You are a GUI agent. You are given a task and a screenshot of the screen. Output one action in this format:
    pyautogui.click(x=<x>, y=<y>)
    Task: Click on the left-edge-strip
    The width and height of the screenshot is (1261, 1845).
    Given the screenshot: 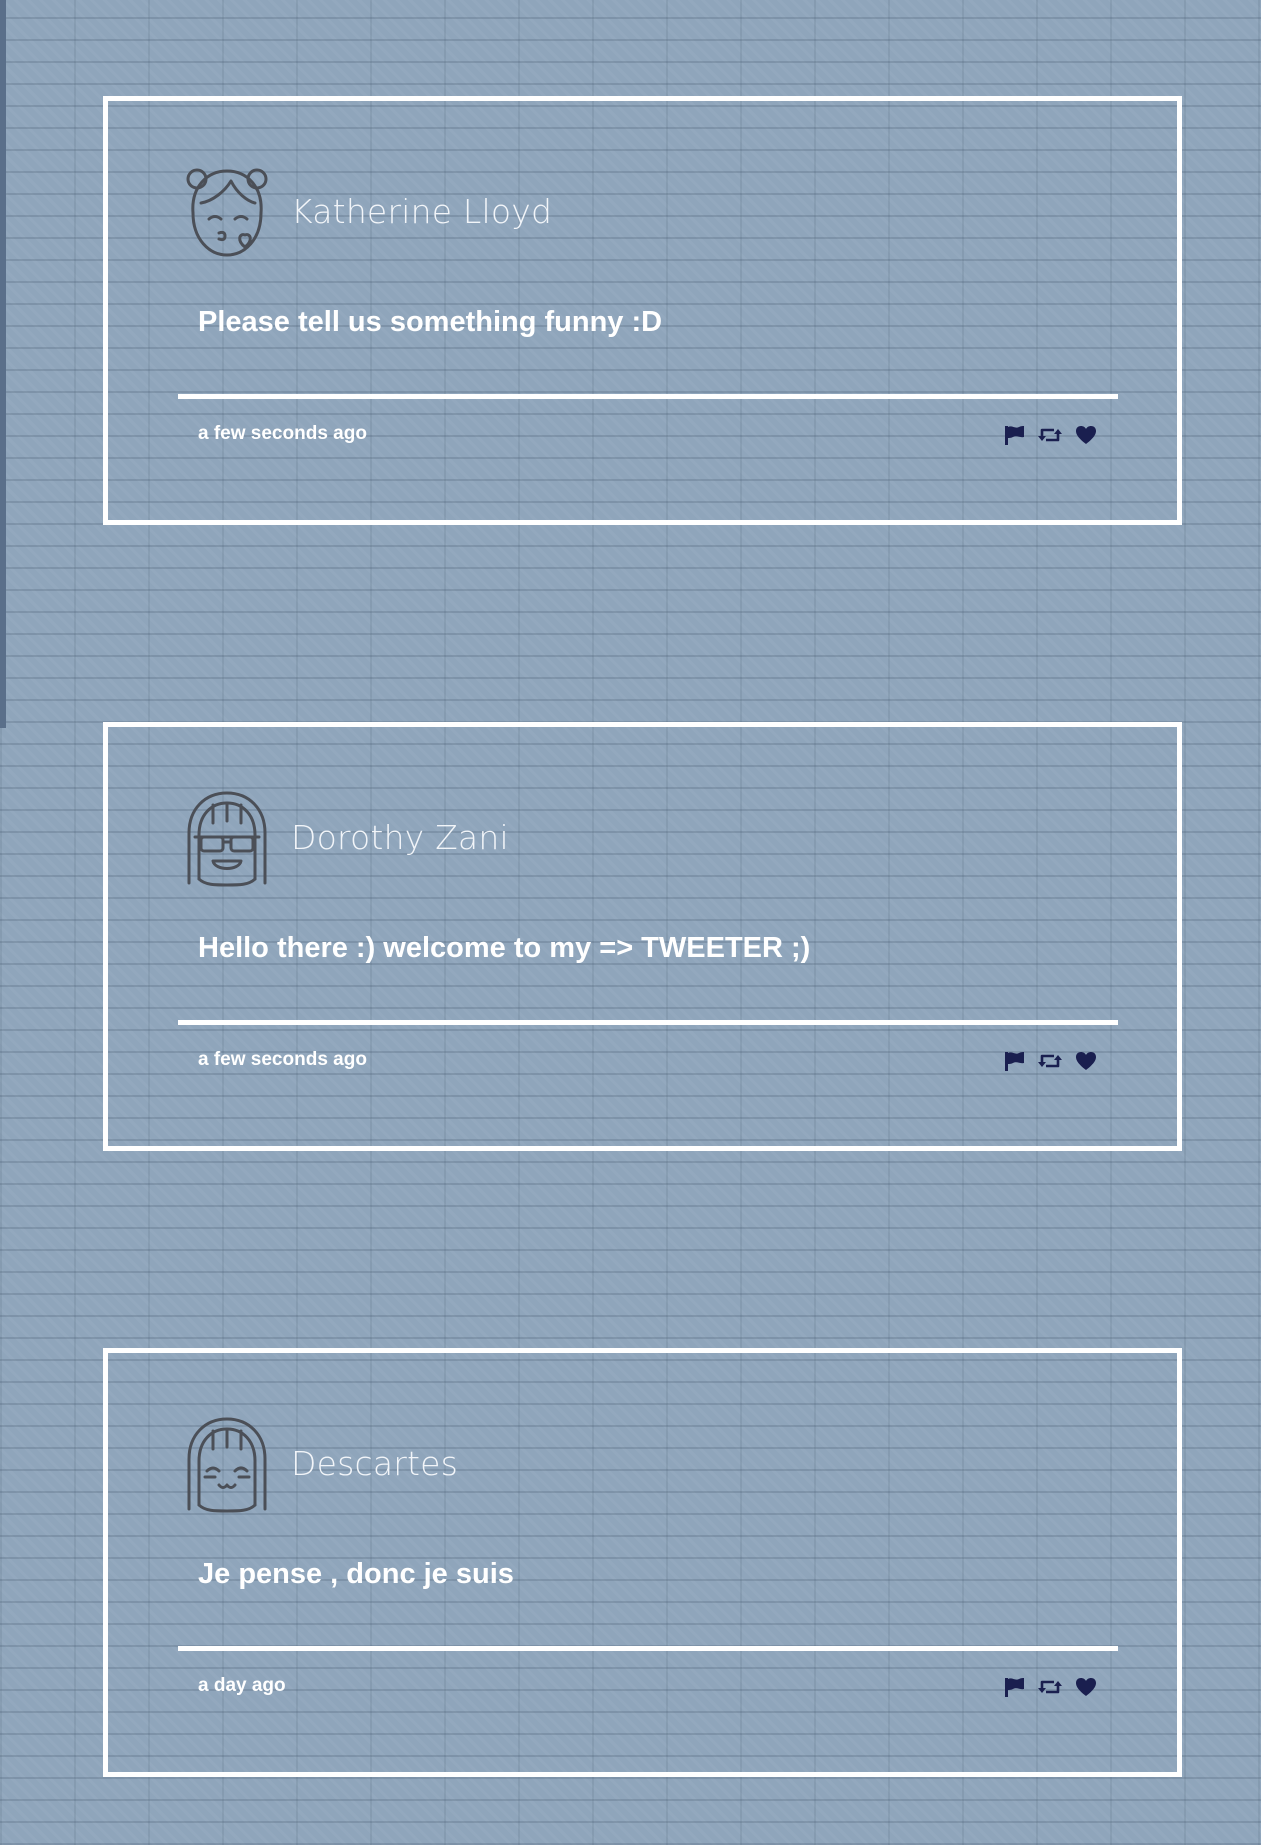 What is the action you would take?
    pyautogui.click(x=3, y=364)
    